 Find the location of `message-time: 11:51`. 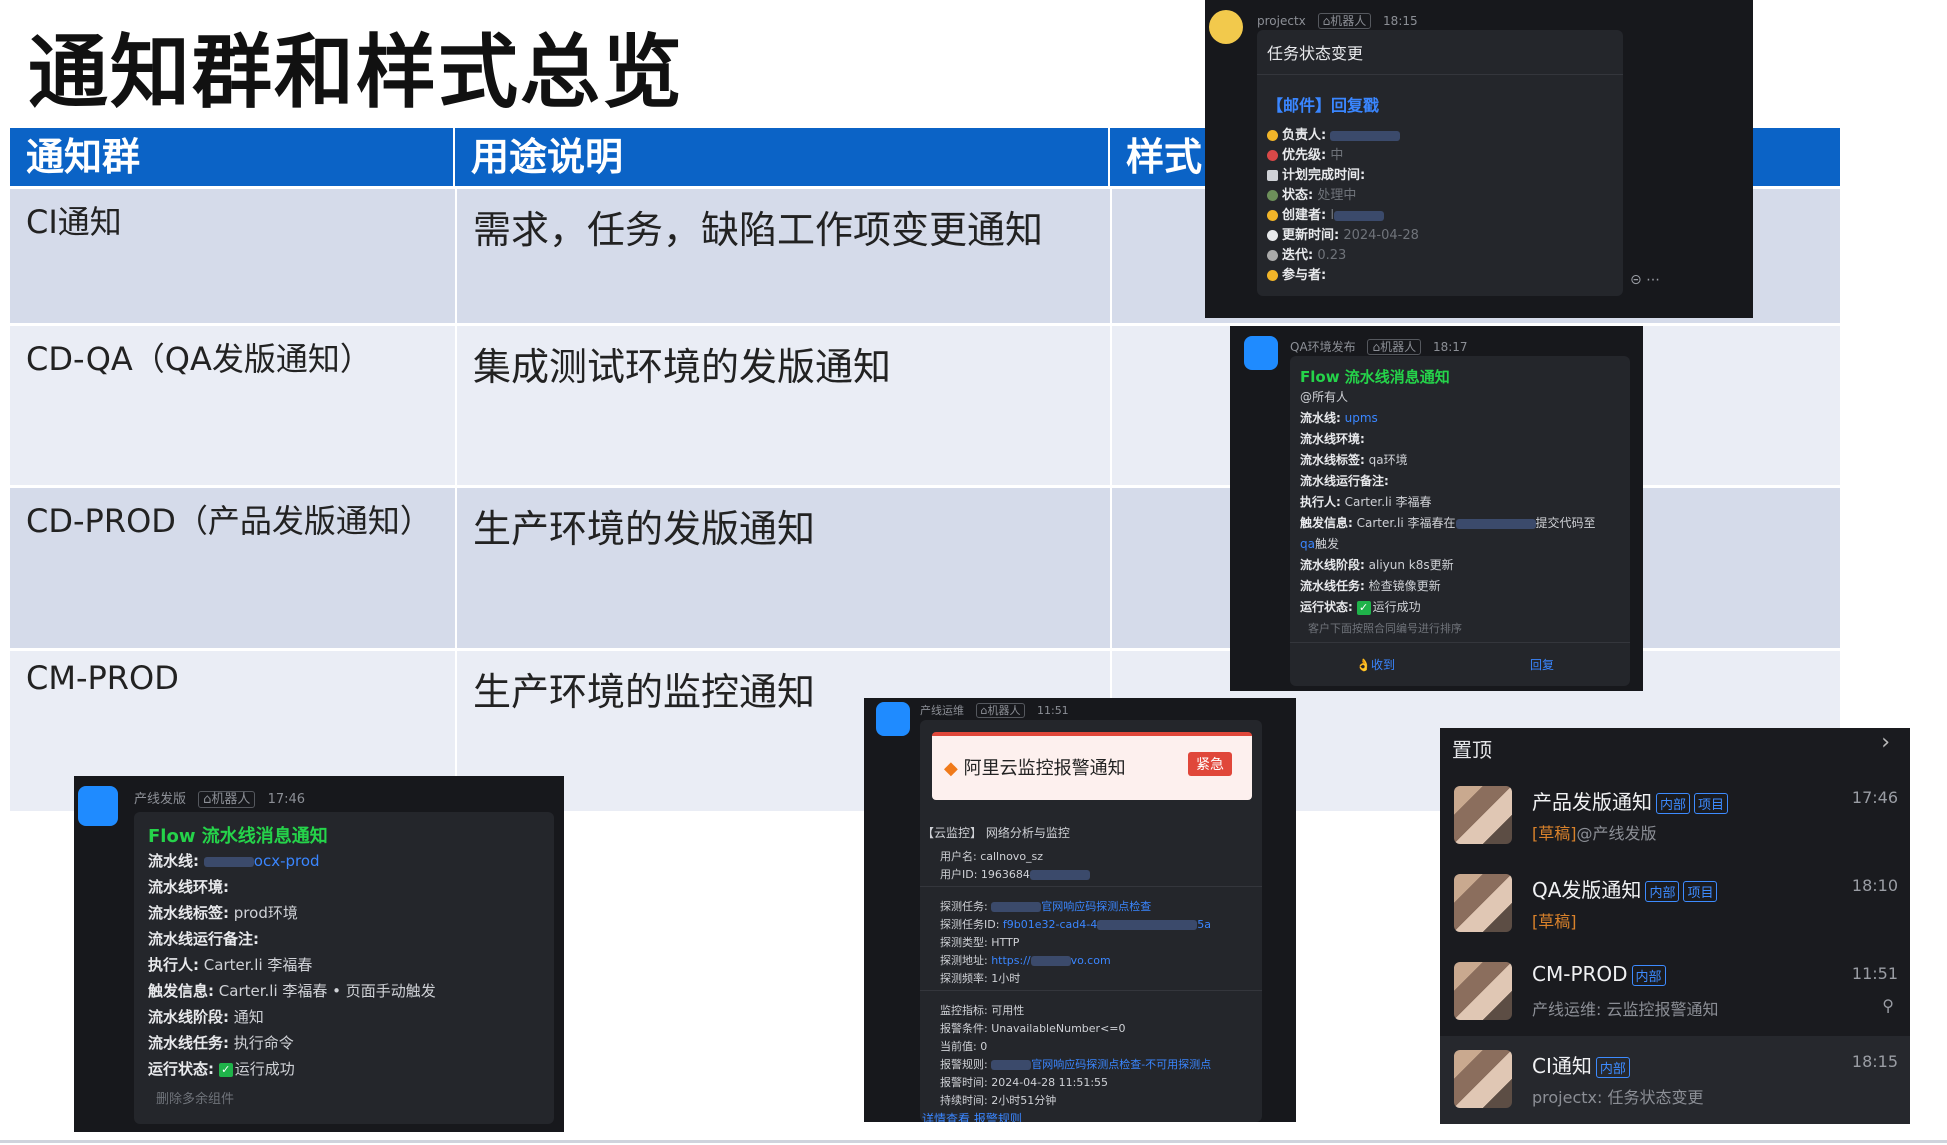

message-time: 11:51 is located at coordinates (1052, 710).